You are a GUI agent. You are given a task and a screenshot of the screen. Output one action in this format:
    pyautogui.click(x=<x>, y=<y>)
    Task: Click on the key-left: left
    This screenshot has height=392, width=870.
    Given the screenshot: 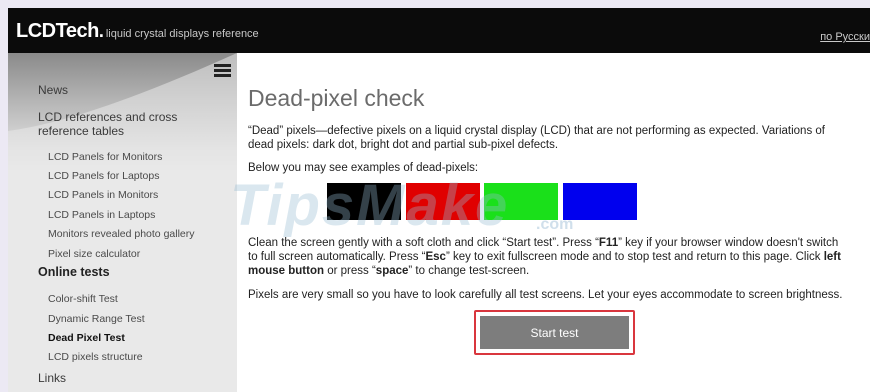 What is the action you would take?
    pyautogui.click(x=832, y=257)
    